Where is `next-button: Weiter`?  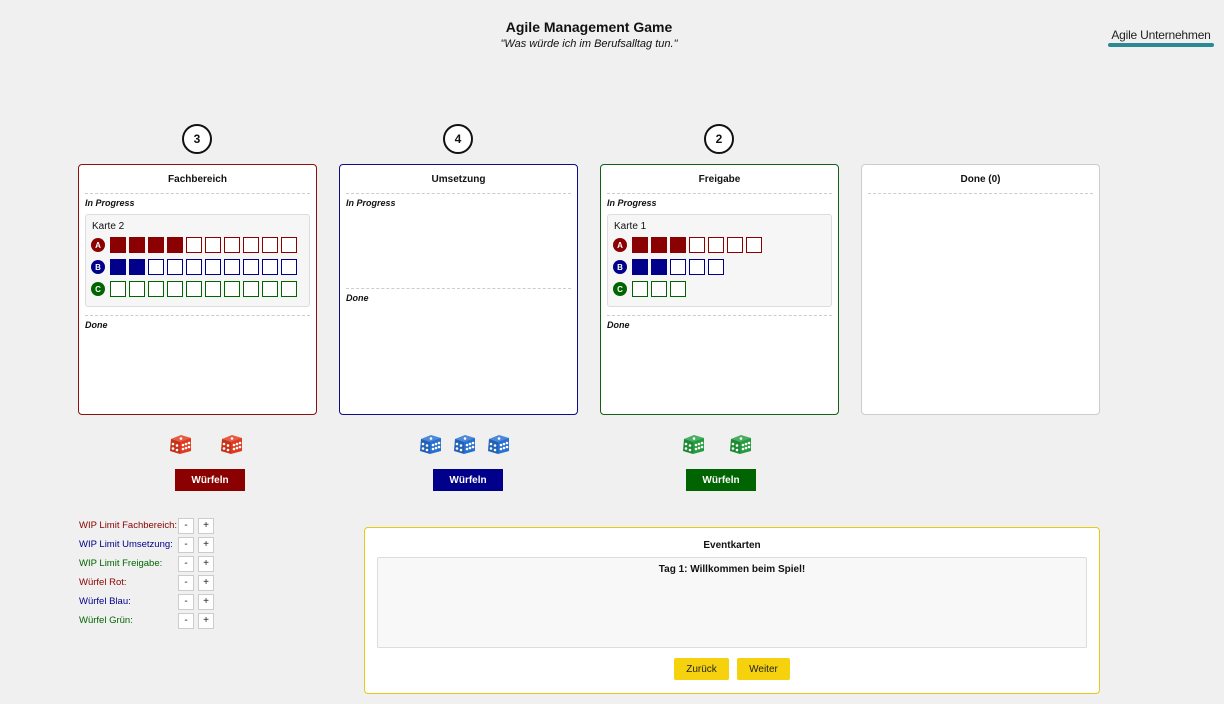 next-button: Weiter is located at coordinates (763, 669).